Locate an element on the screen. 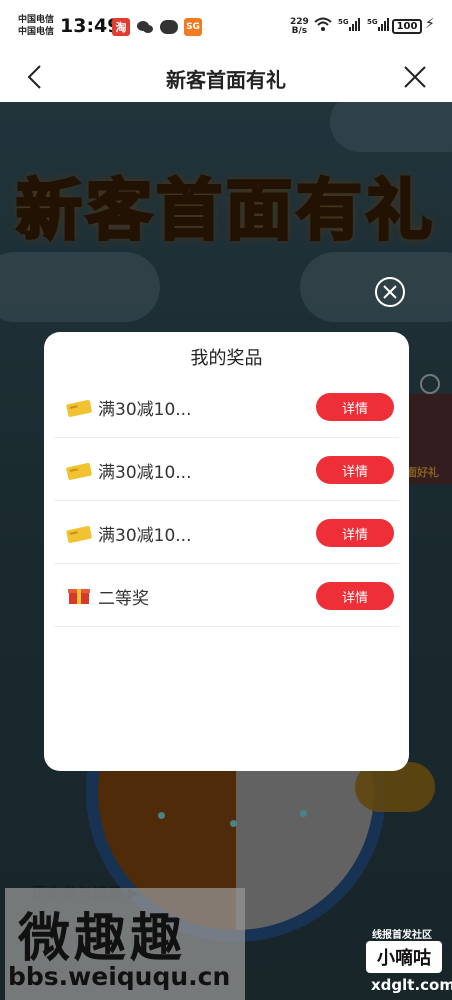  carrier-1: 中国电信 is located at coordinates (36, 20).